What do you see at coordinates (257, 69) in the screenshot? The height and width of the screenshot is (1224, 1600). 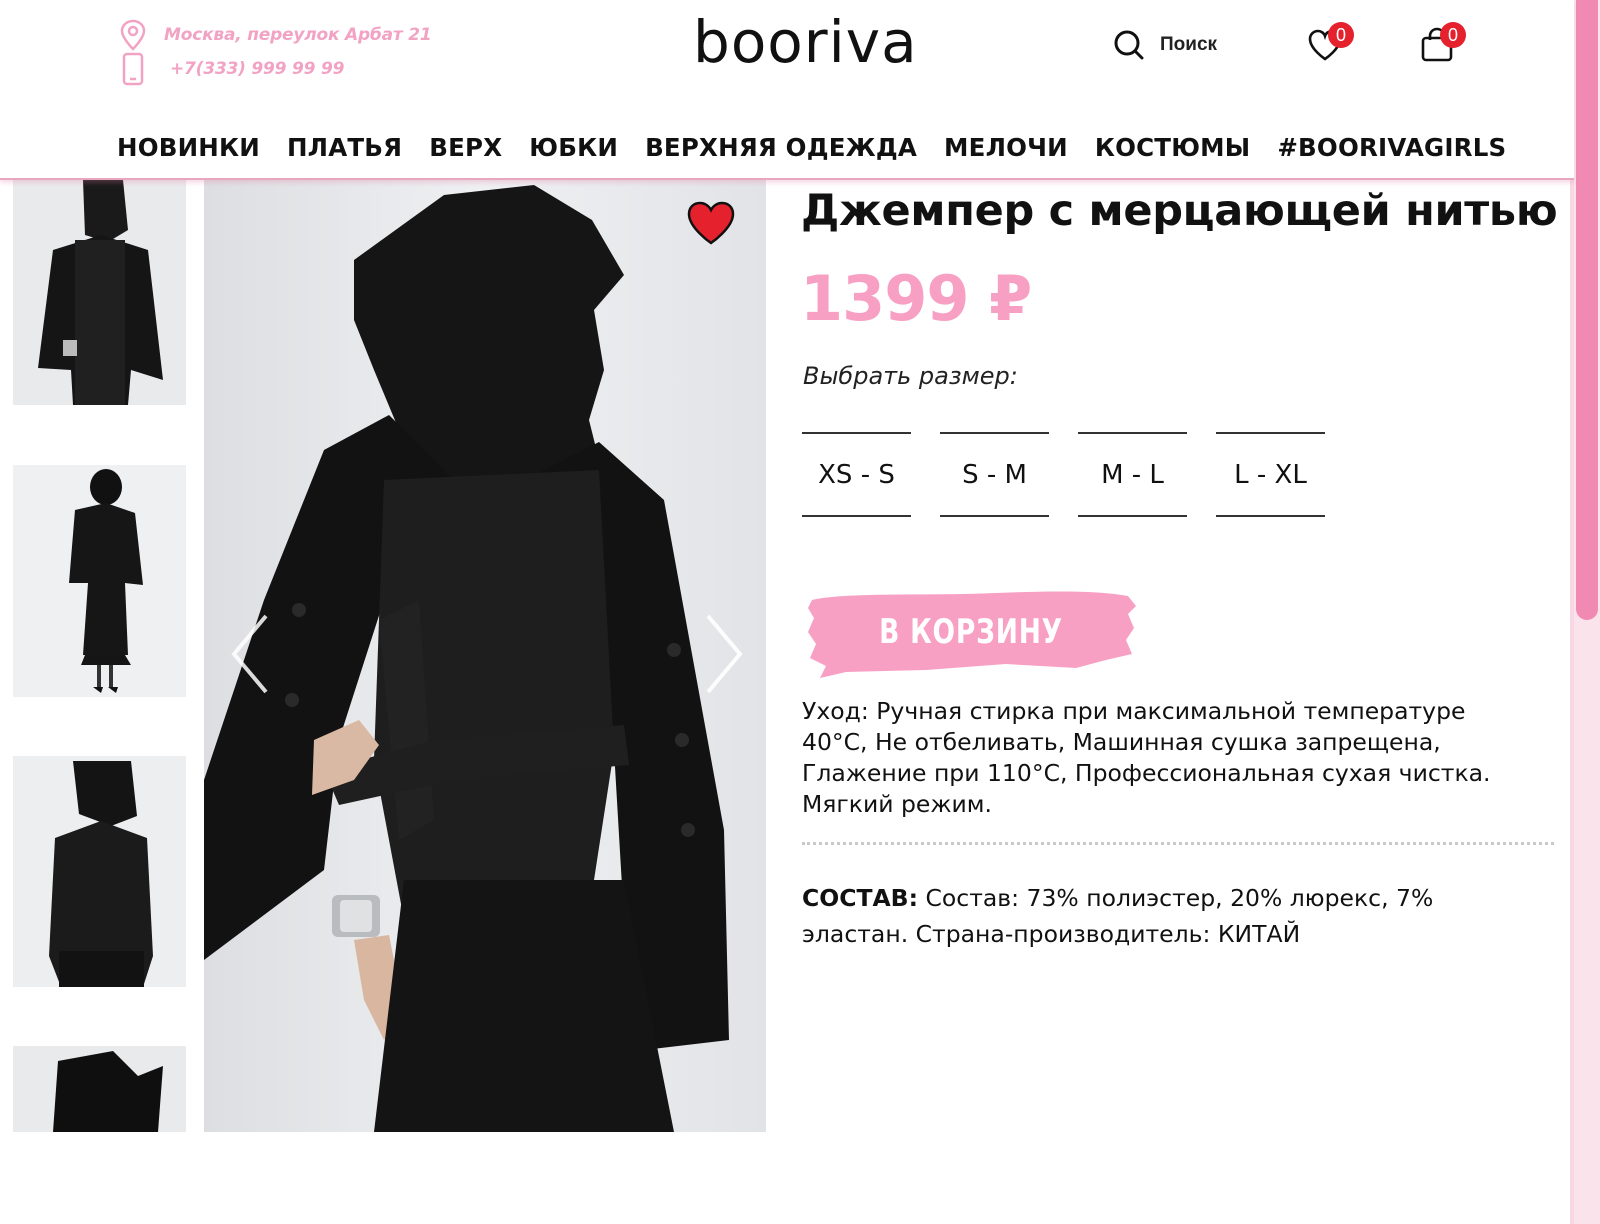 I see `phone-text: +7(333) 999 99 99` at bounding box center [257, 69].